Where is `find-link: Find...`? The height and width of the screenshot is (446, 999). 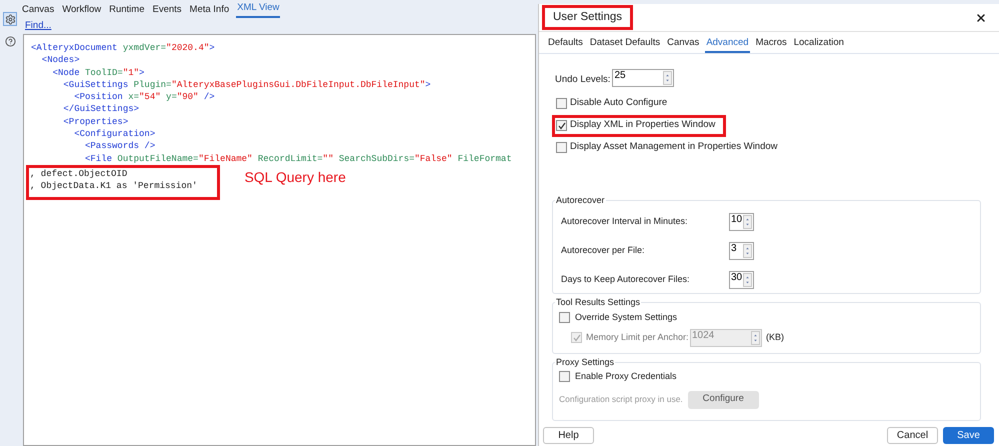 find-link: Find... is located at coordinates (38, 26).